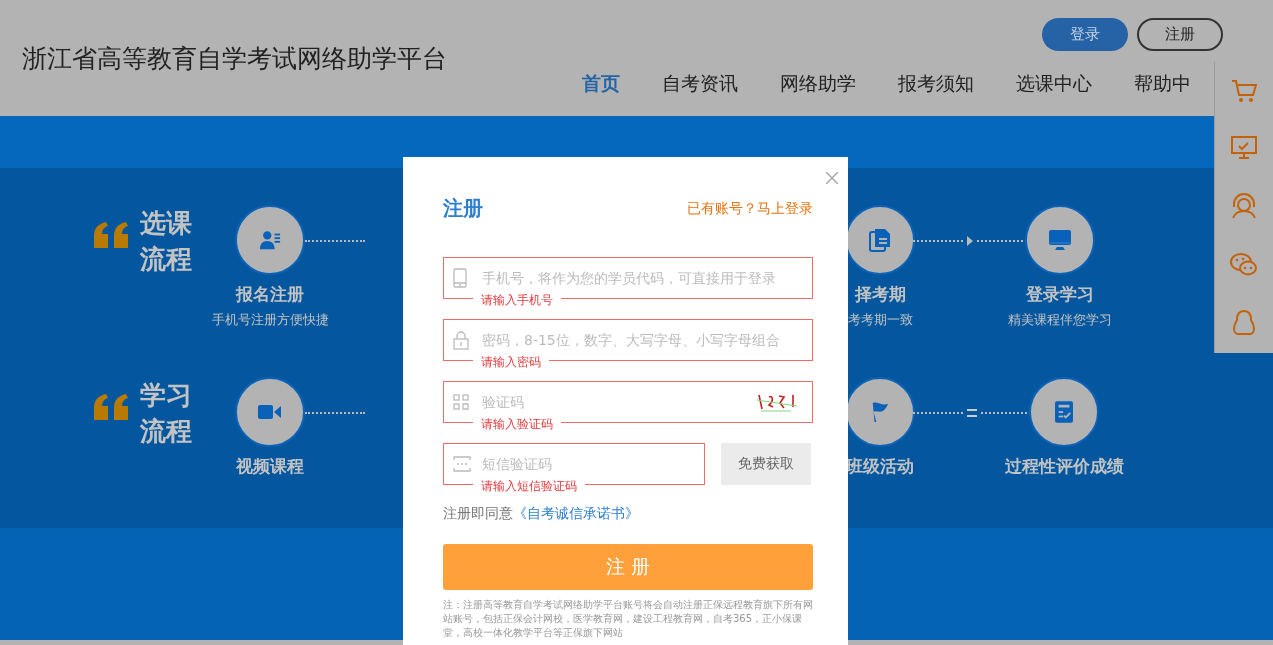  I want to click on step-title: 视频课程, so click(270, 466).